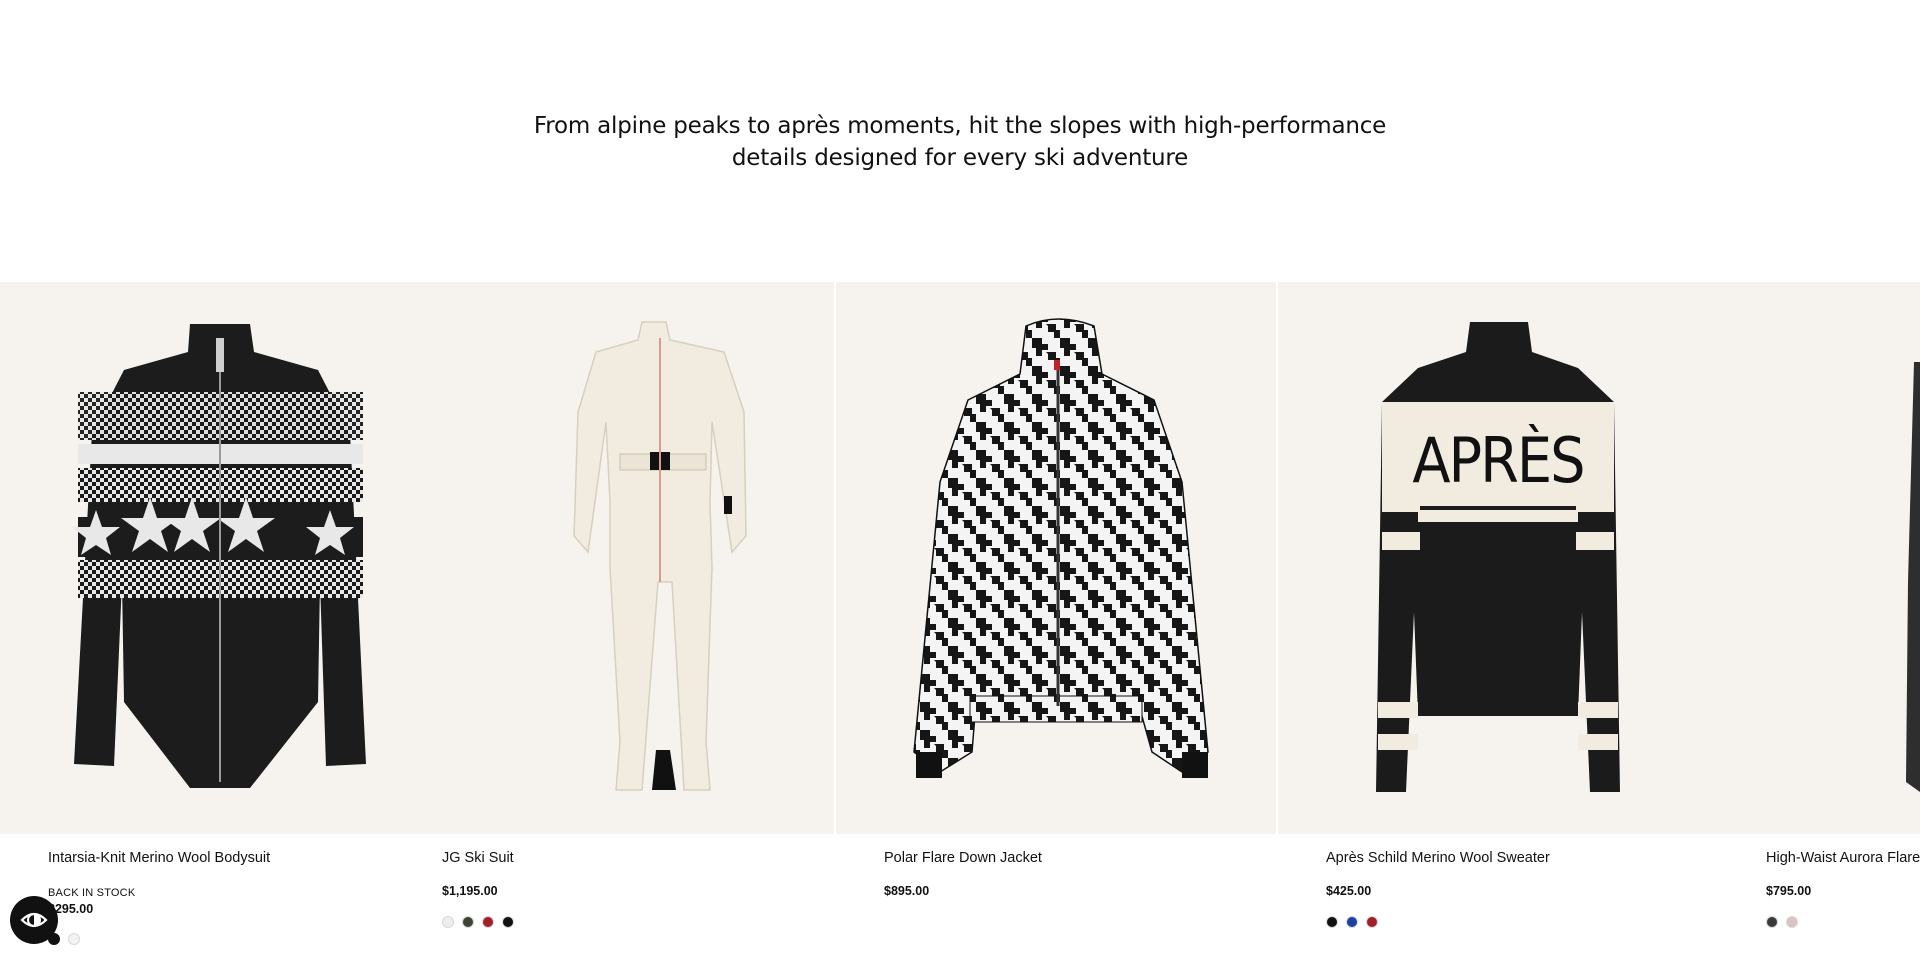 The height and width of the screenshot is (953, 1920). Describe the element at coordinates (1792, 922) in the screenshot. I see `swatch-pink` at that location.